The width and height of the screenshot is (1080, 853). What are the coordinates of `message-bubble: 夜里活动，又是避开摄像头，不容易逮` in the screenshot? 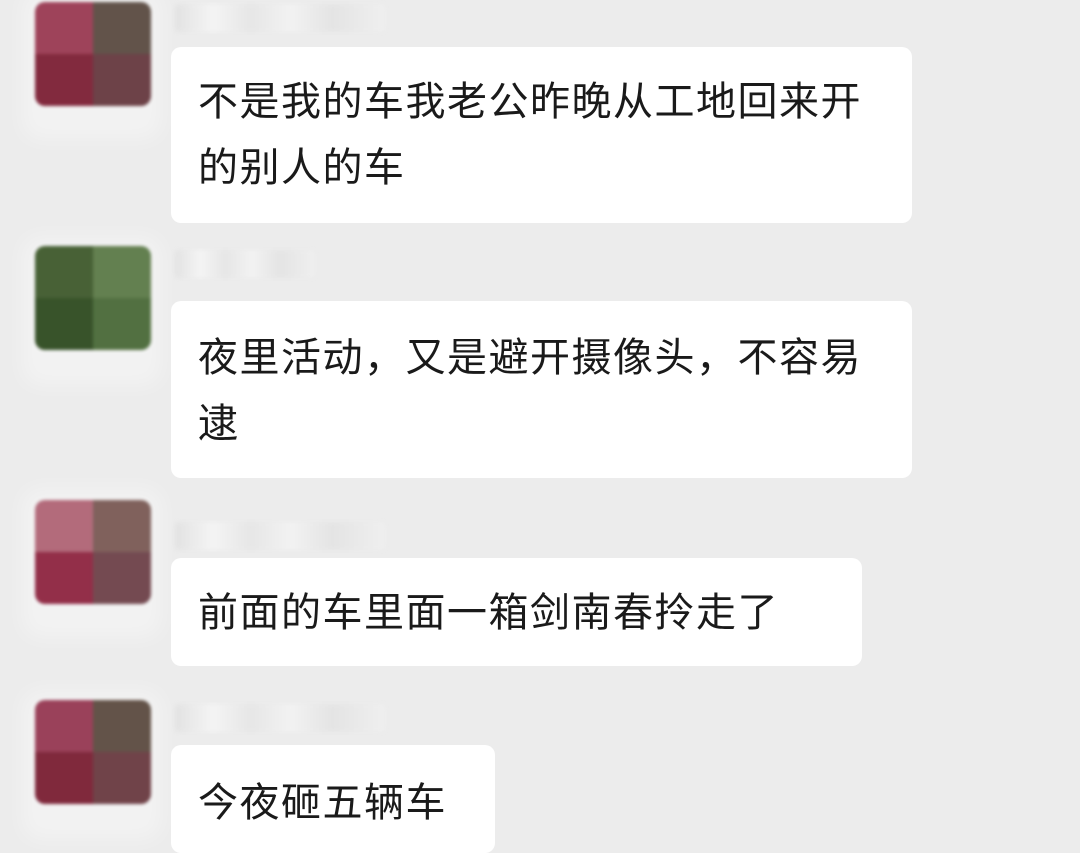 It's located at (541, 389).